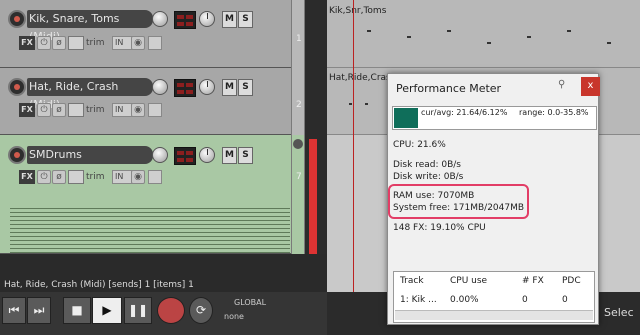 The image size is (640, 335). Describe the element at coordinates (358, 11) in the screenshot. I see `item-title: Kik,Snr,Toms` at that location.